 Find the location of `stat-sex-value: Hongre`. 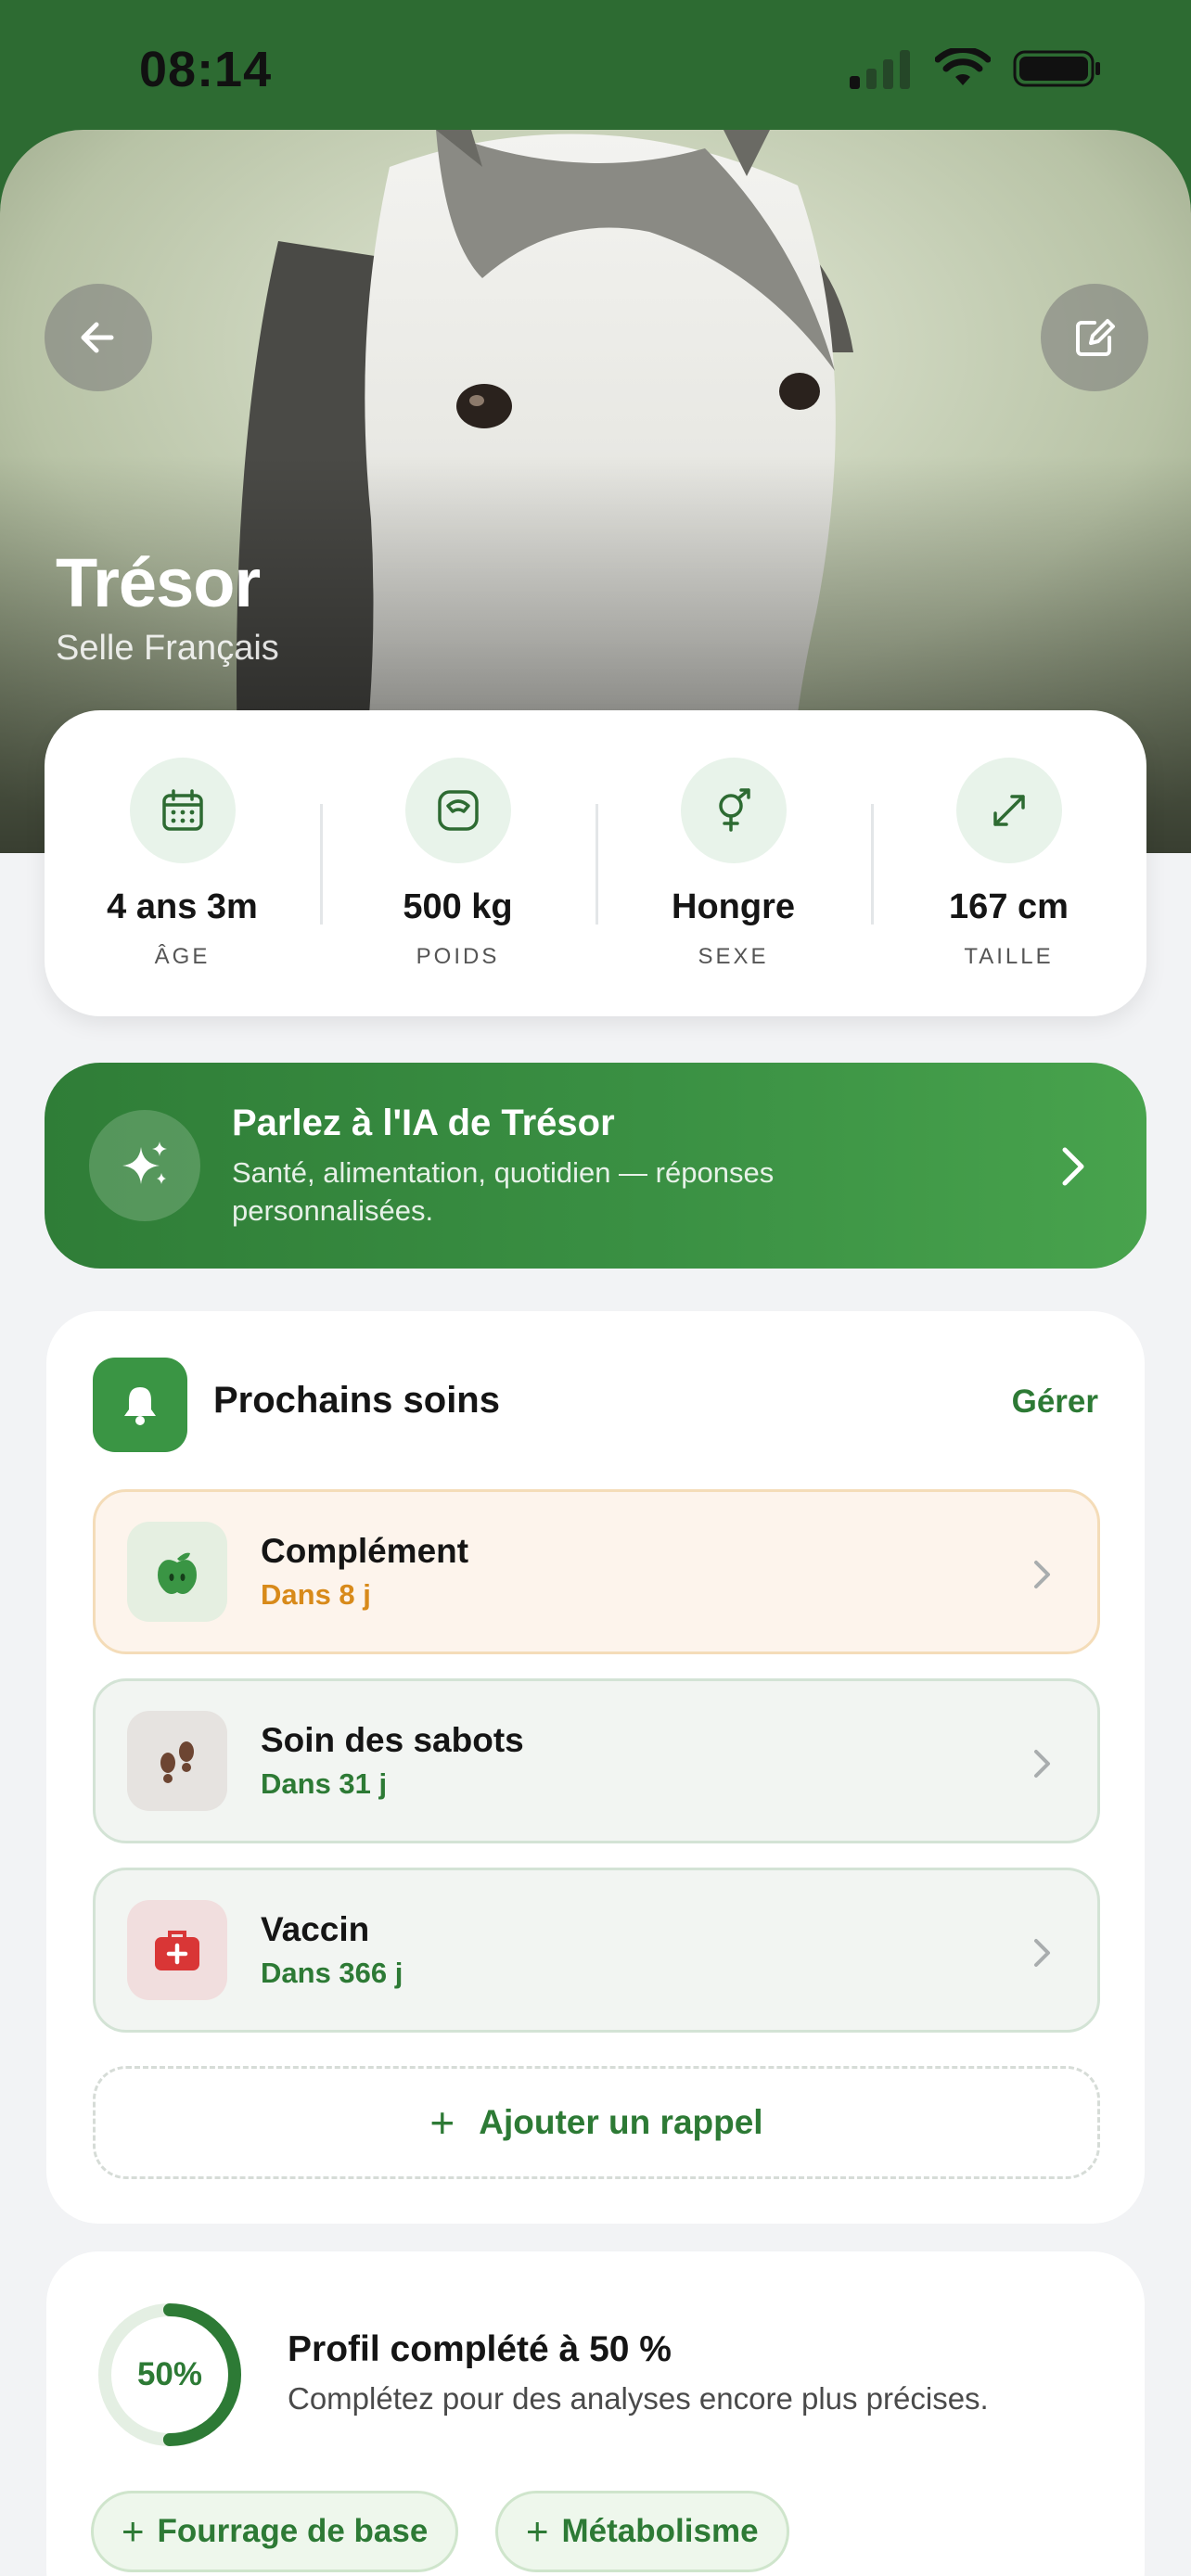

stat-sex-value: Hongre is located at coordinates (733, 906).